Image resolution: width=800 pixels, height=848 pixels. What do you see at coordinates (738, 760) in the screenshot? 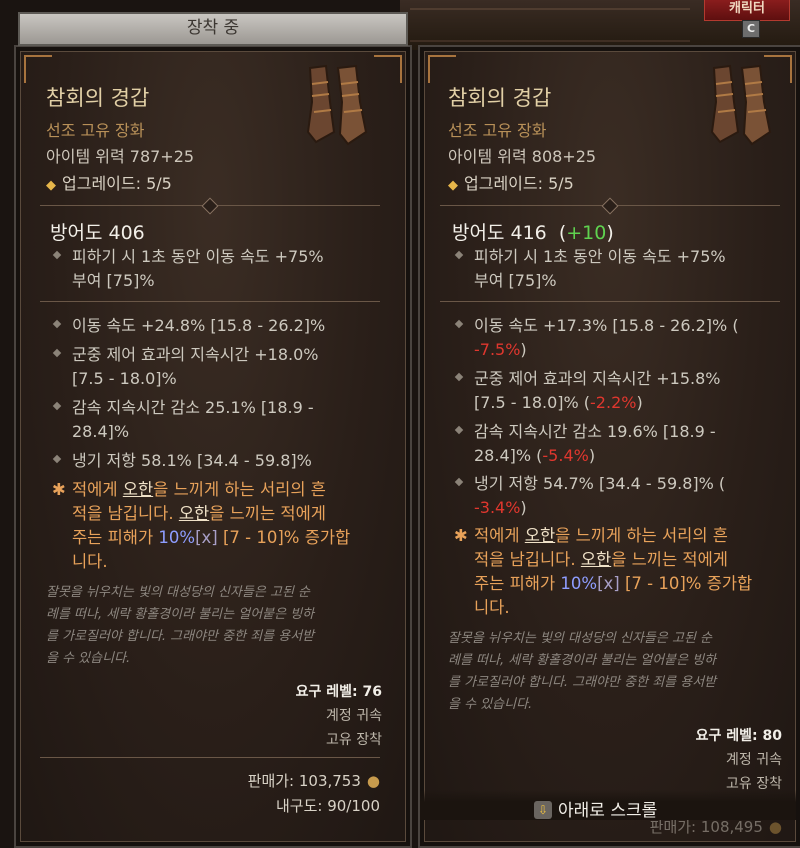
I see `requirements: 요구 레벨: 80 계정 귀속 고유 장착` at bounding box center [738, 760].